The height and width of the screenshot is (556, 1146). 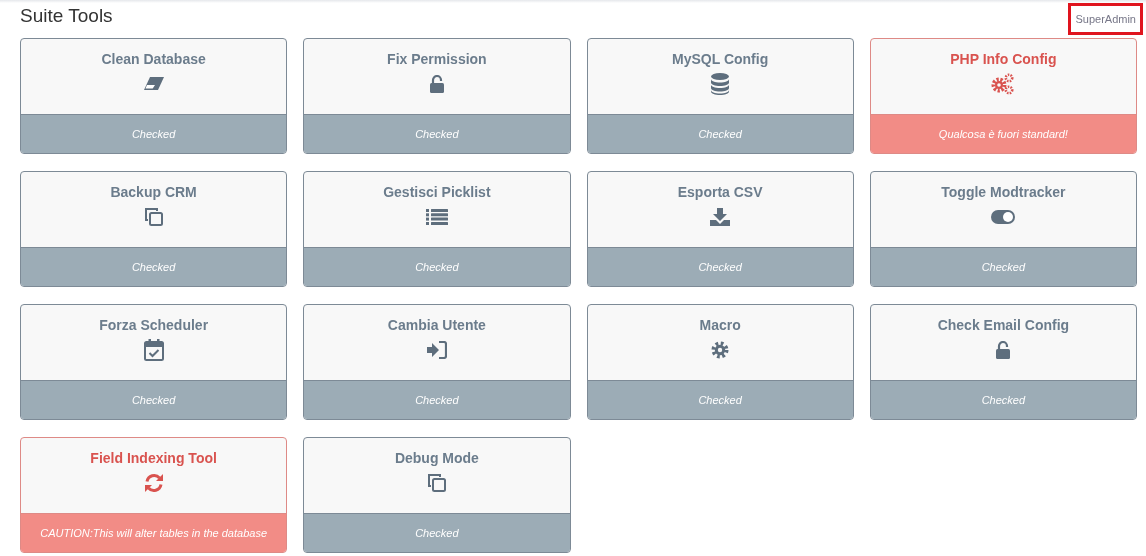 What do you see at coordinates (720, 96) in the screenshot?
I see `tool-card: MySQL Config Checked` at bounding box center [720, 96].